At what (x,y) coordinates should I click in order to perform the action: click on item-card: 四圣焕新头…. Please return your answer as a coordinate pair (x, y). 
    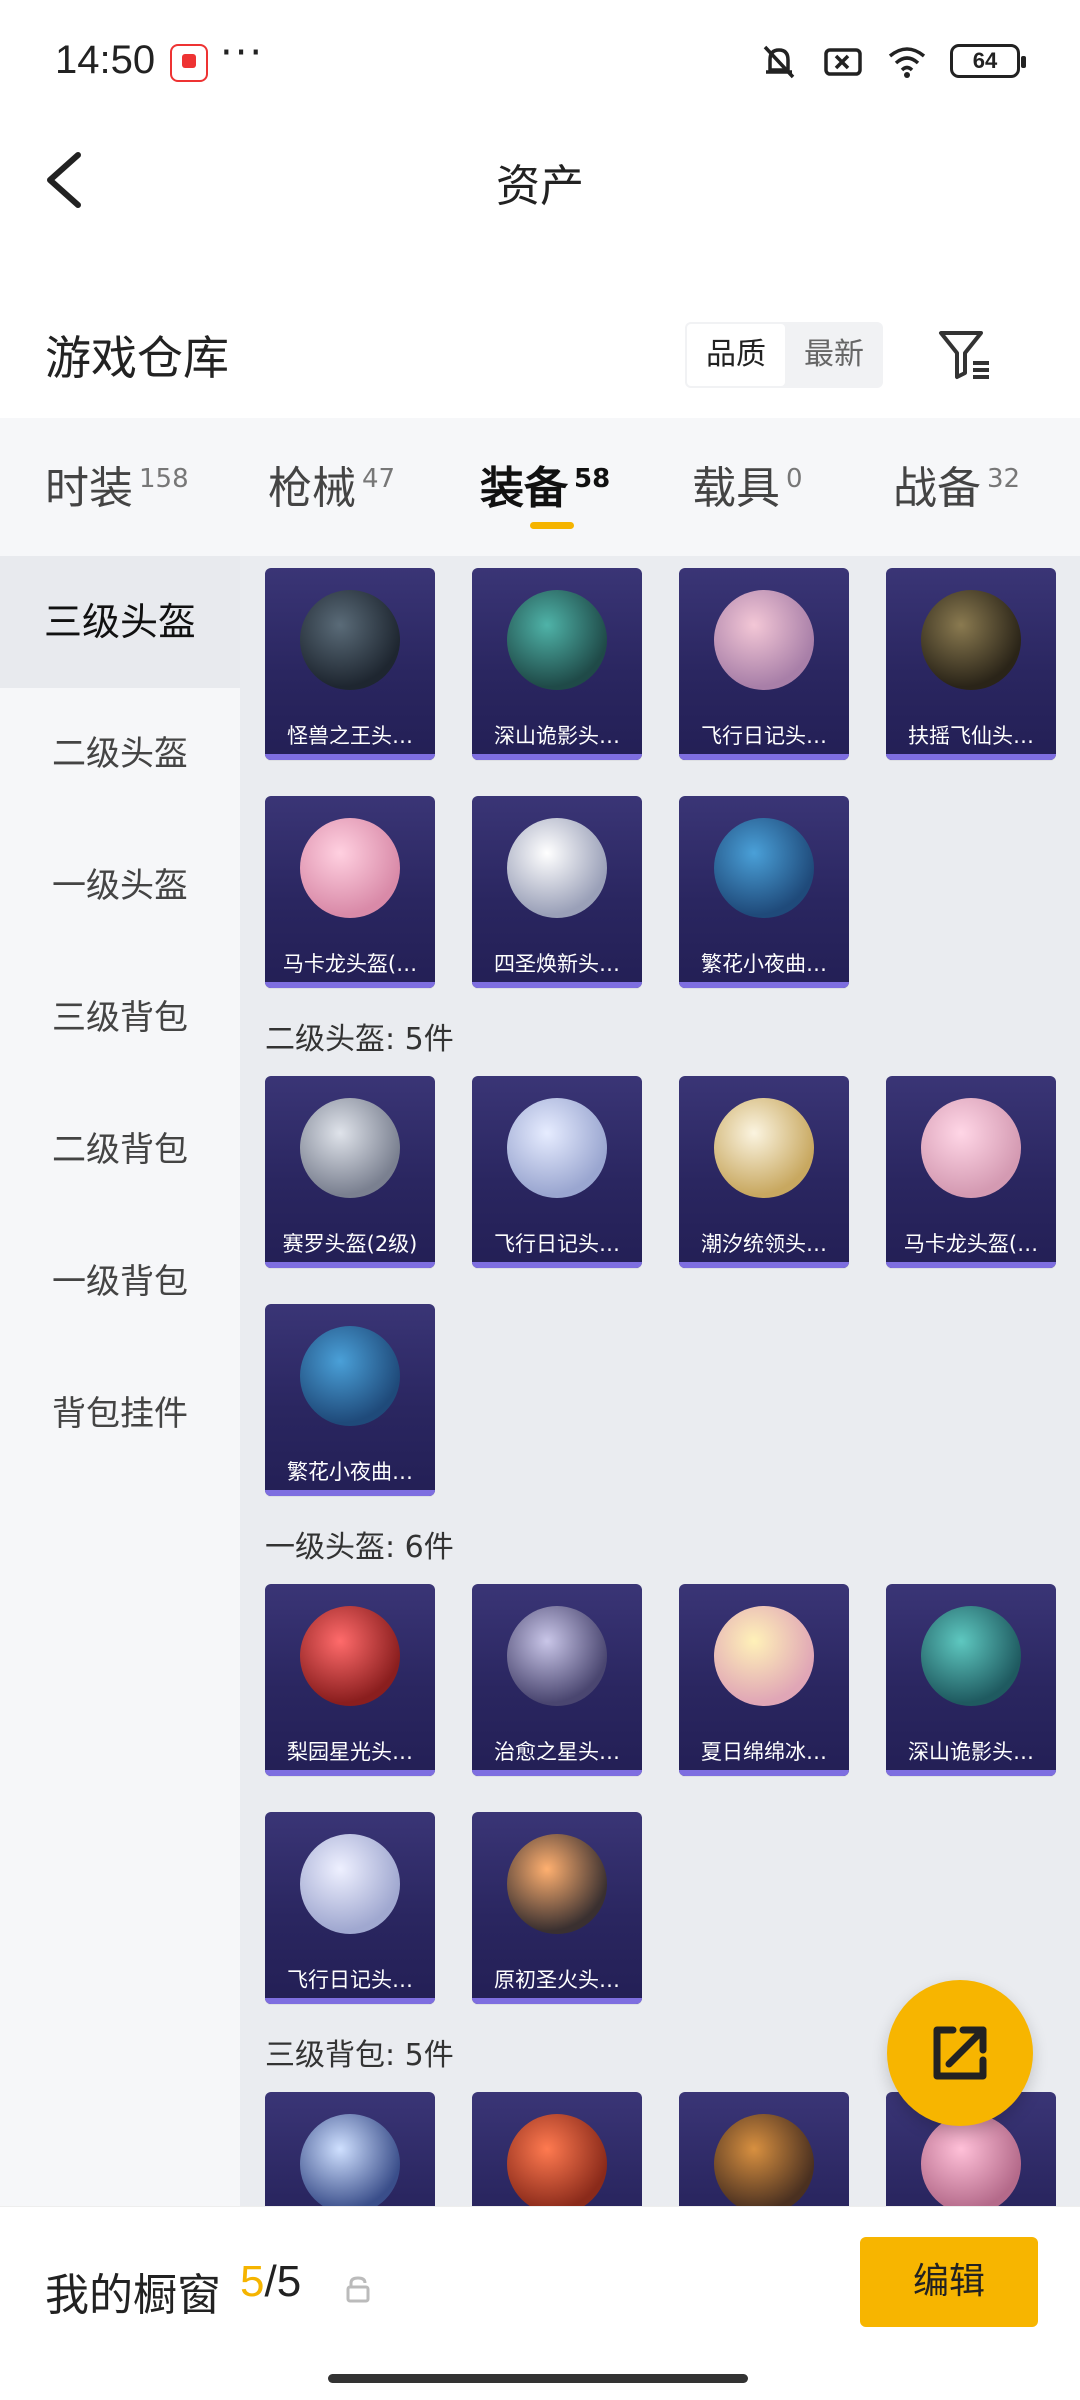
    Looking at the image, I should click on (557, 892).